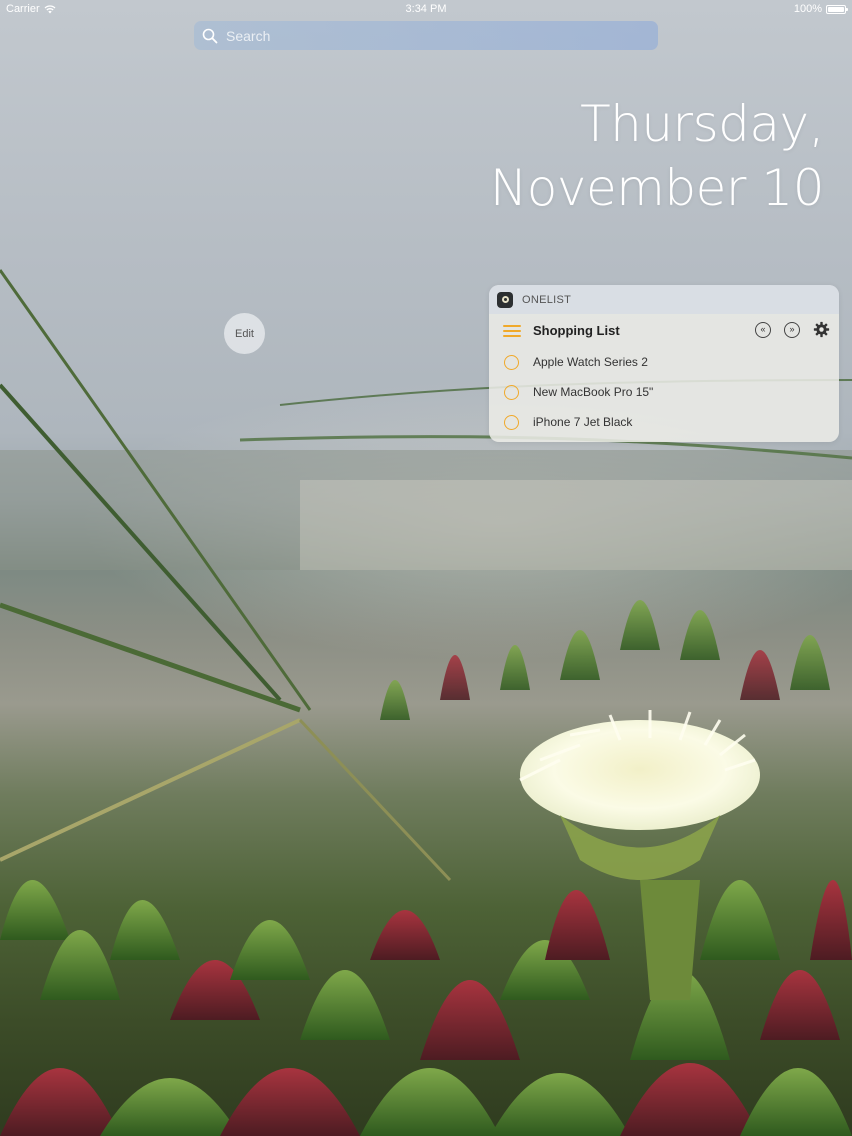 The width and height of the screenshot is (852, 1136). I want to click on status-left: Carrier, so click(31, 9).